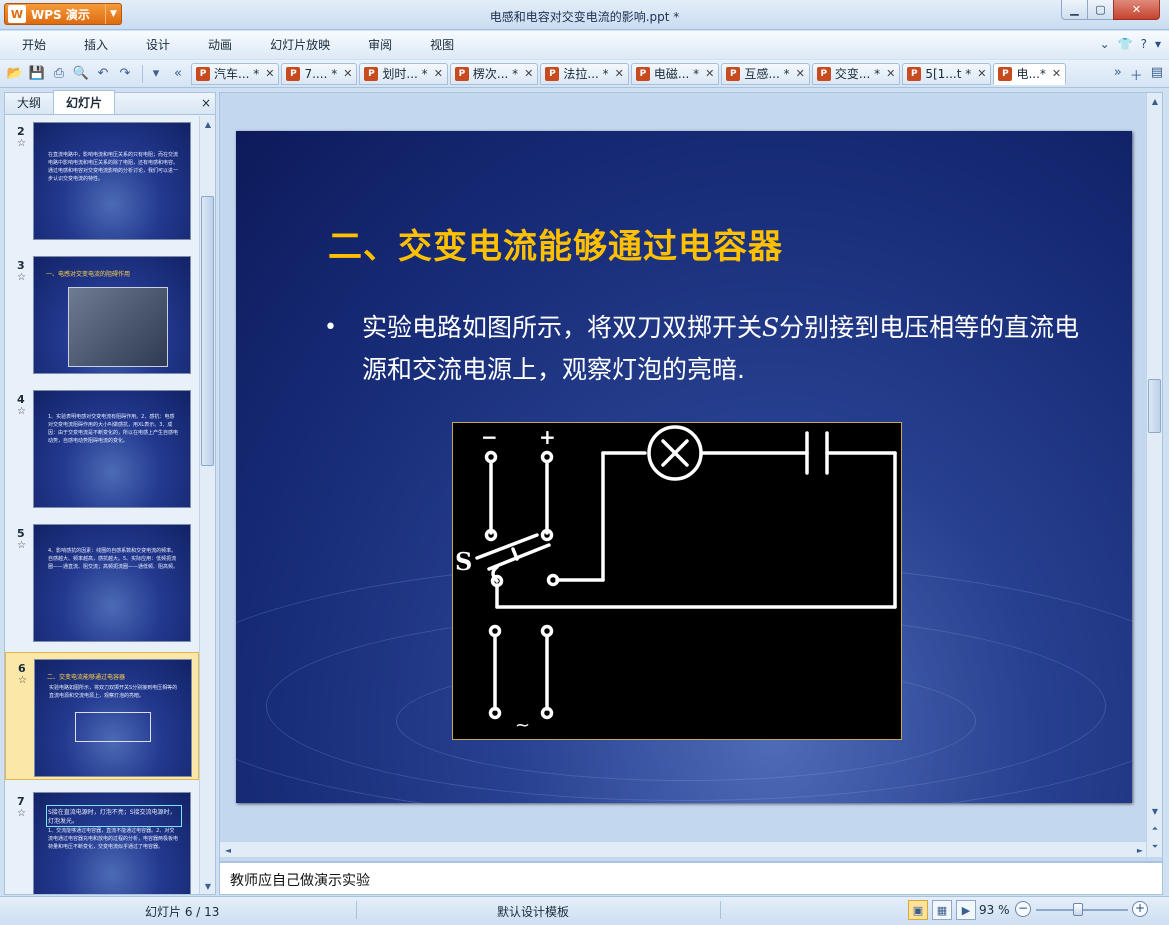 The image size is (1169, 925). Describe the element at coordinates (1158, 44) in the screenshot. I see `help-dropdown-icon: ▾` at that location.